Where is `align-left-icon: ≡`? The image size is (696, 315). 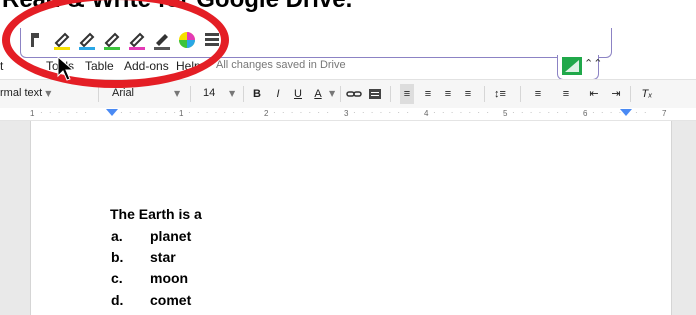 align-left-icon: ≡ is located at coordinates (407, 94).